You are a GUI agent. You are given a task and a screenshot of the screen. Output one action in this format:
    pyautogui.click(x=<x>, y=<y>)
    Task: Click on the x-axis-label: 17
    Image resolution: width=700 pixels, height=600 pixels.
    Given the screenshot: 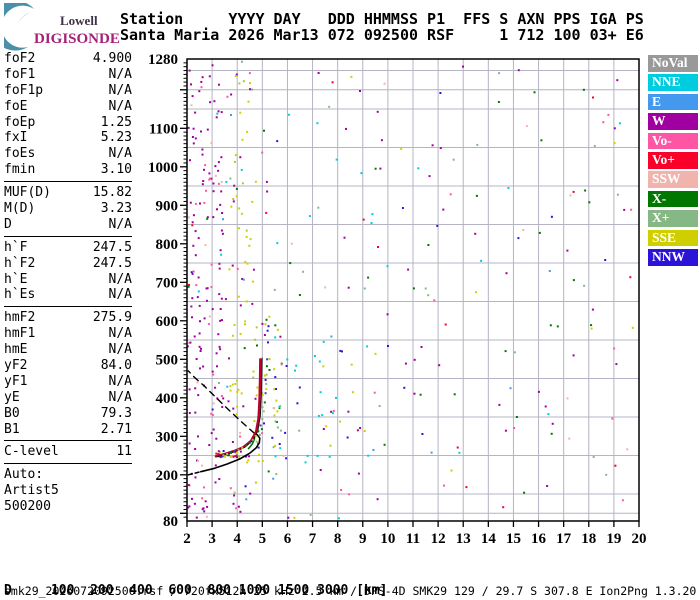 What is the action you would take?
    pyautogui.click(x=564, y=539)
    